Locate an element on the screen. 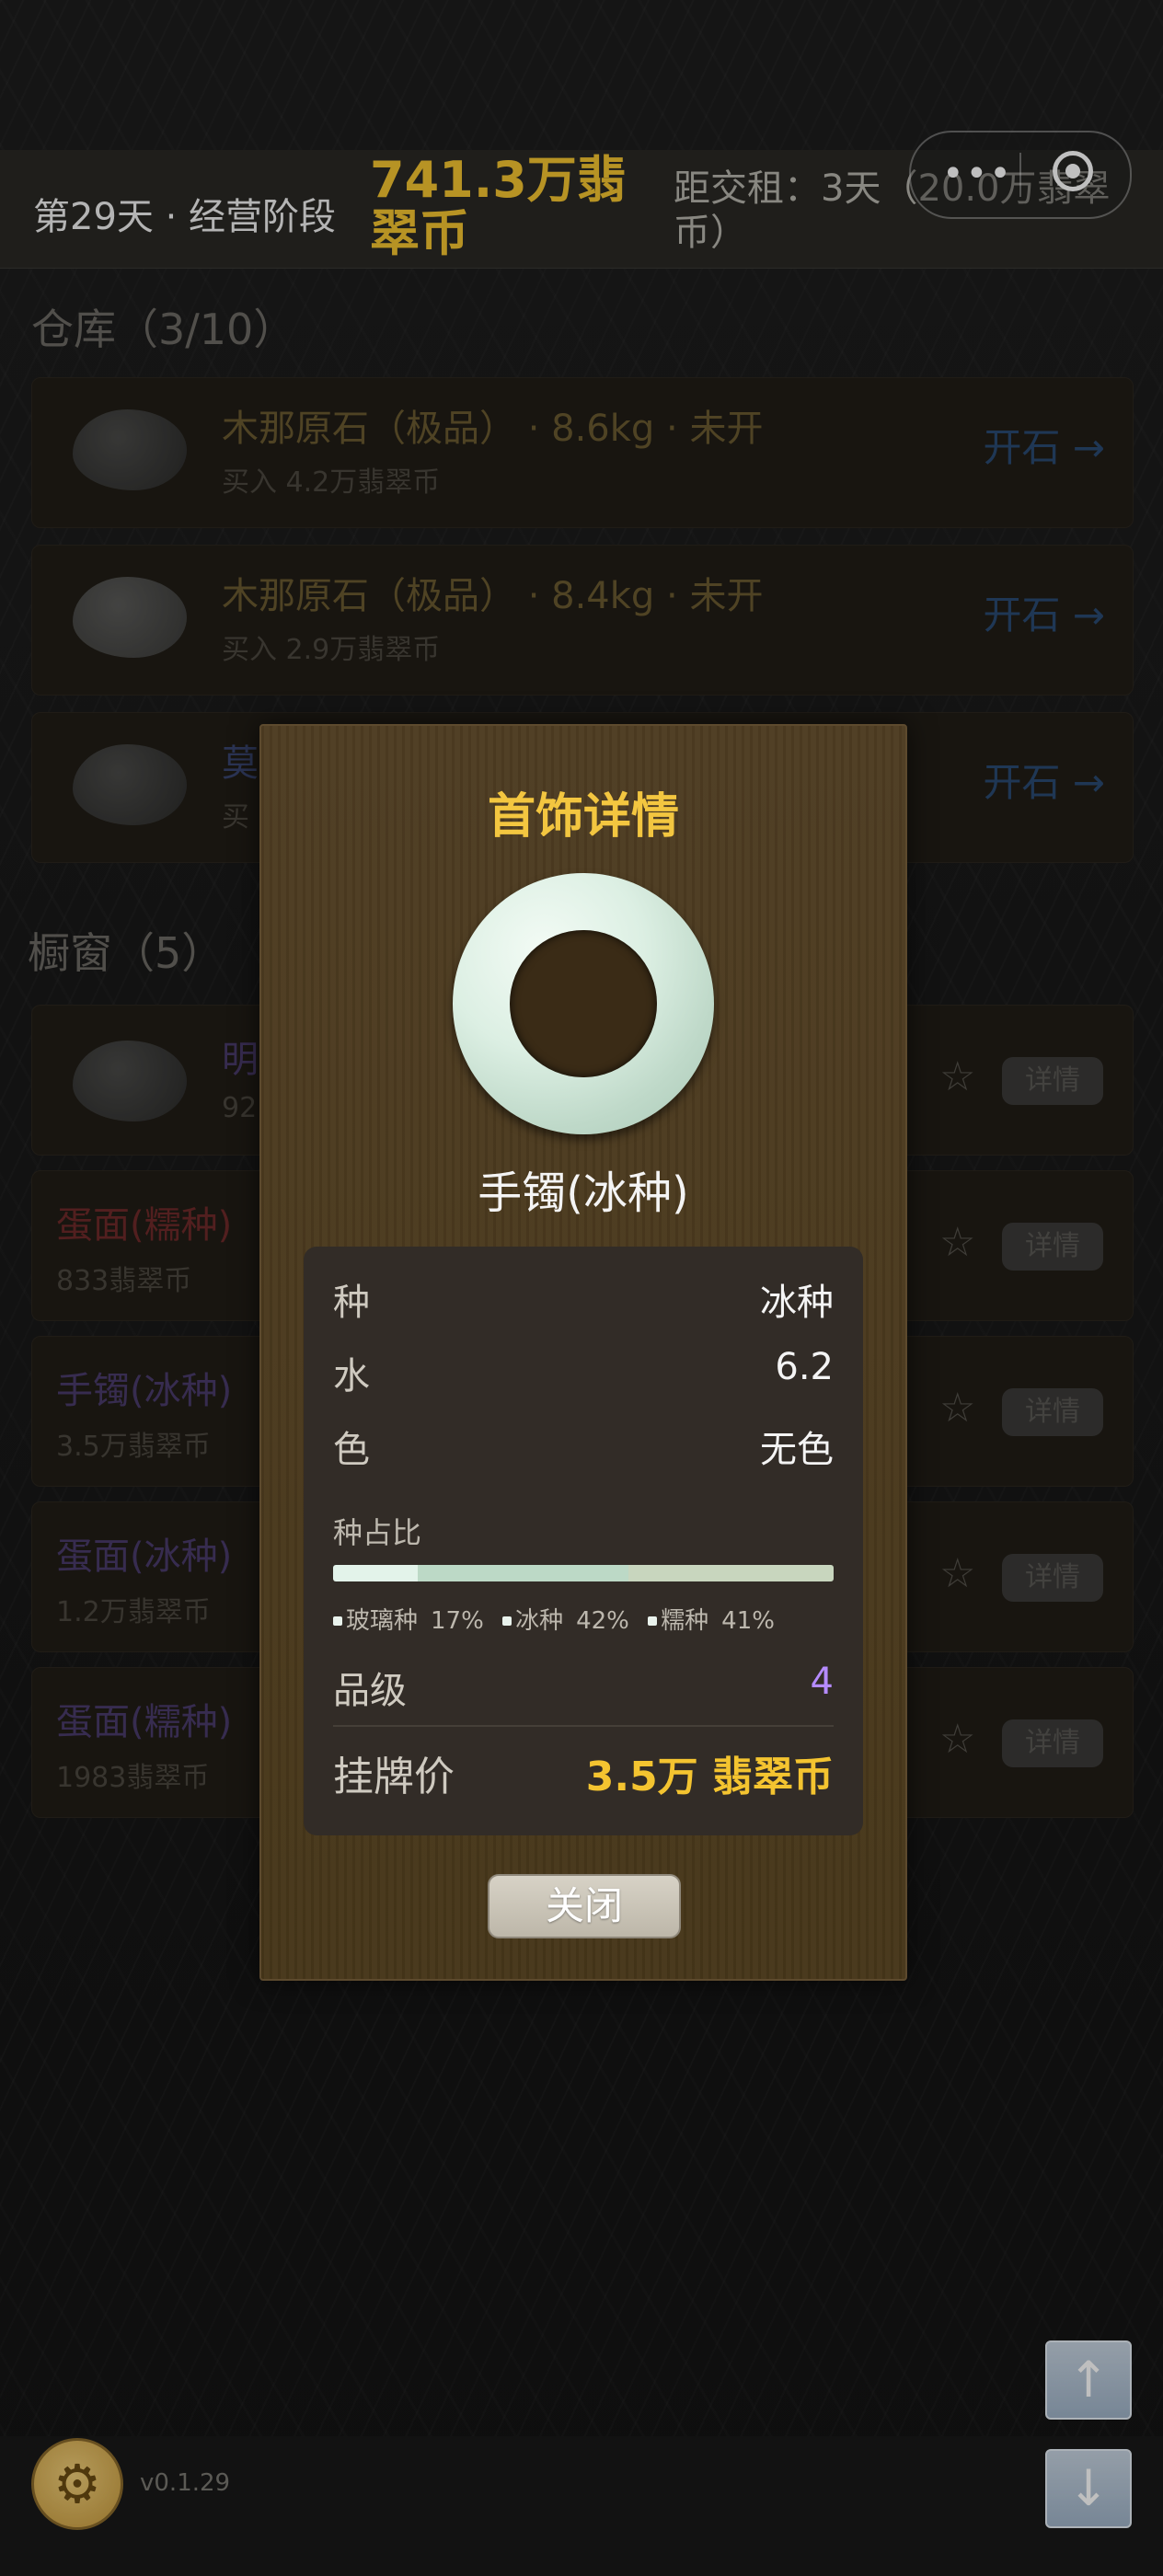  ratio-title: 种占比 is located at coordinates (378, 1532).